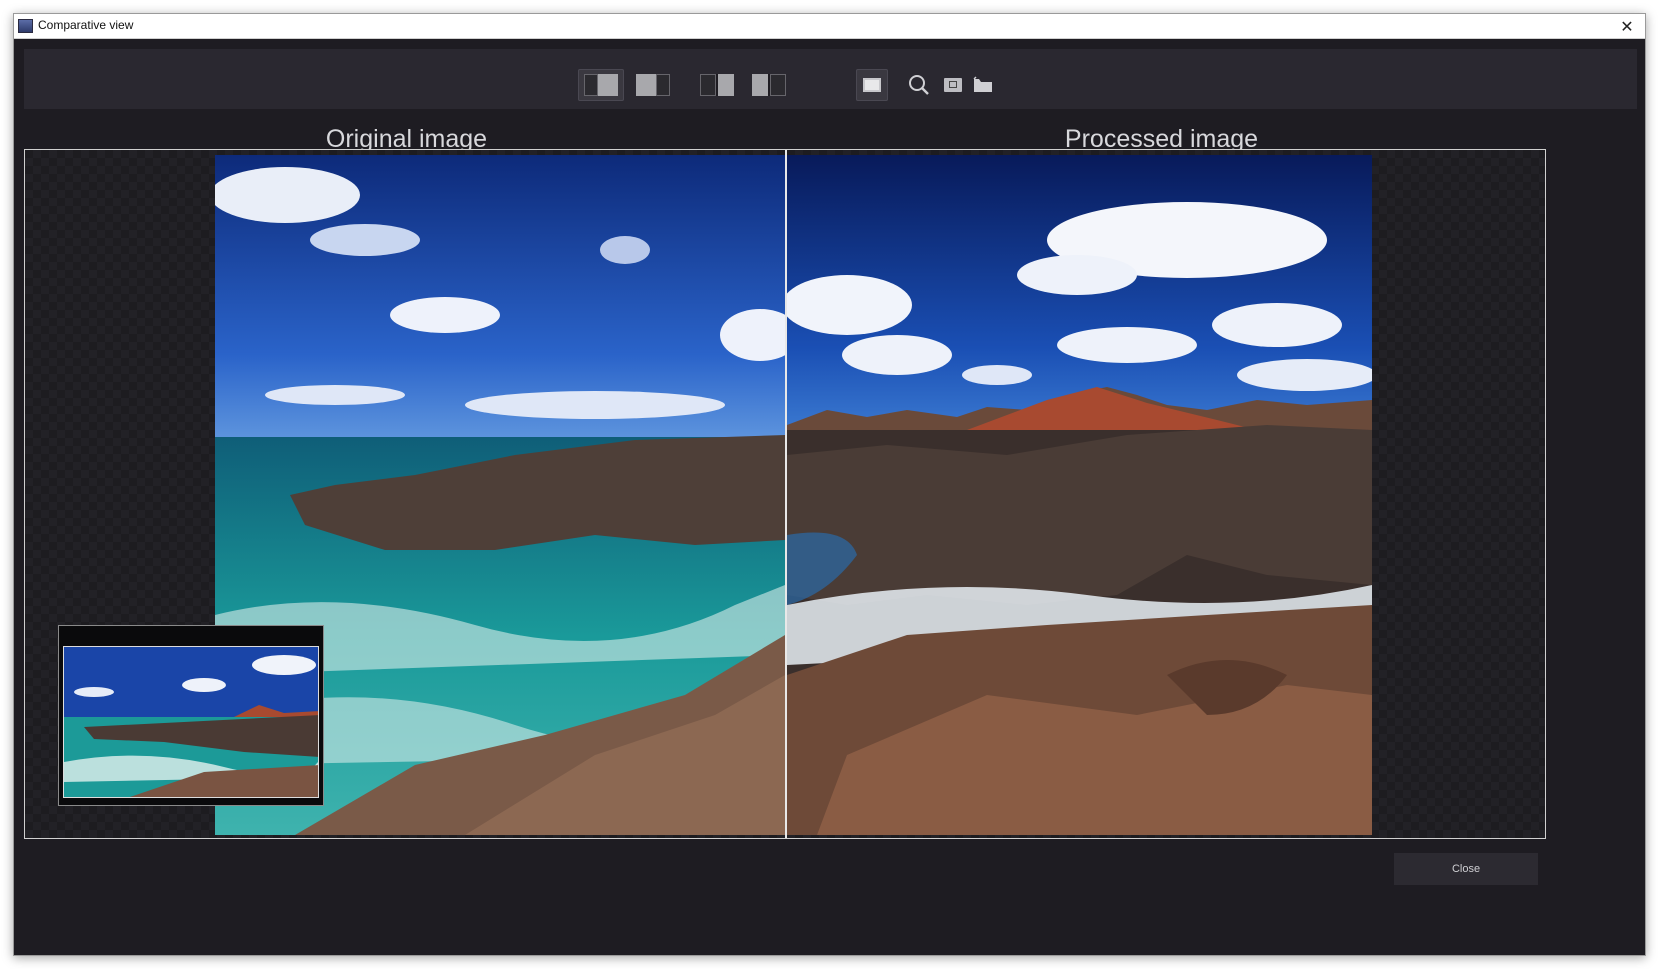 This screenshot has width=1658, height=969. I want to click on navigator-icon, so click(953, 85).